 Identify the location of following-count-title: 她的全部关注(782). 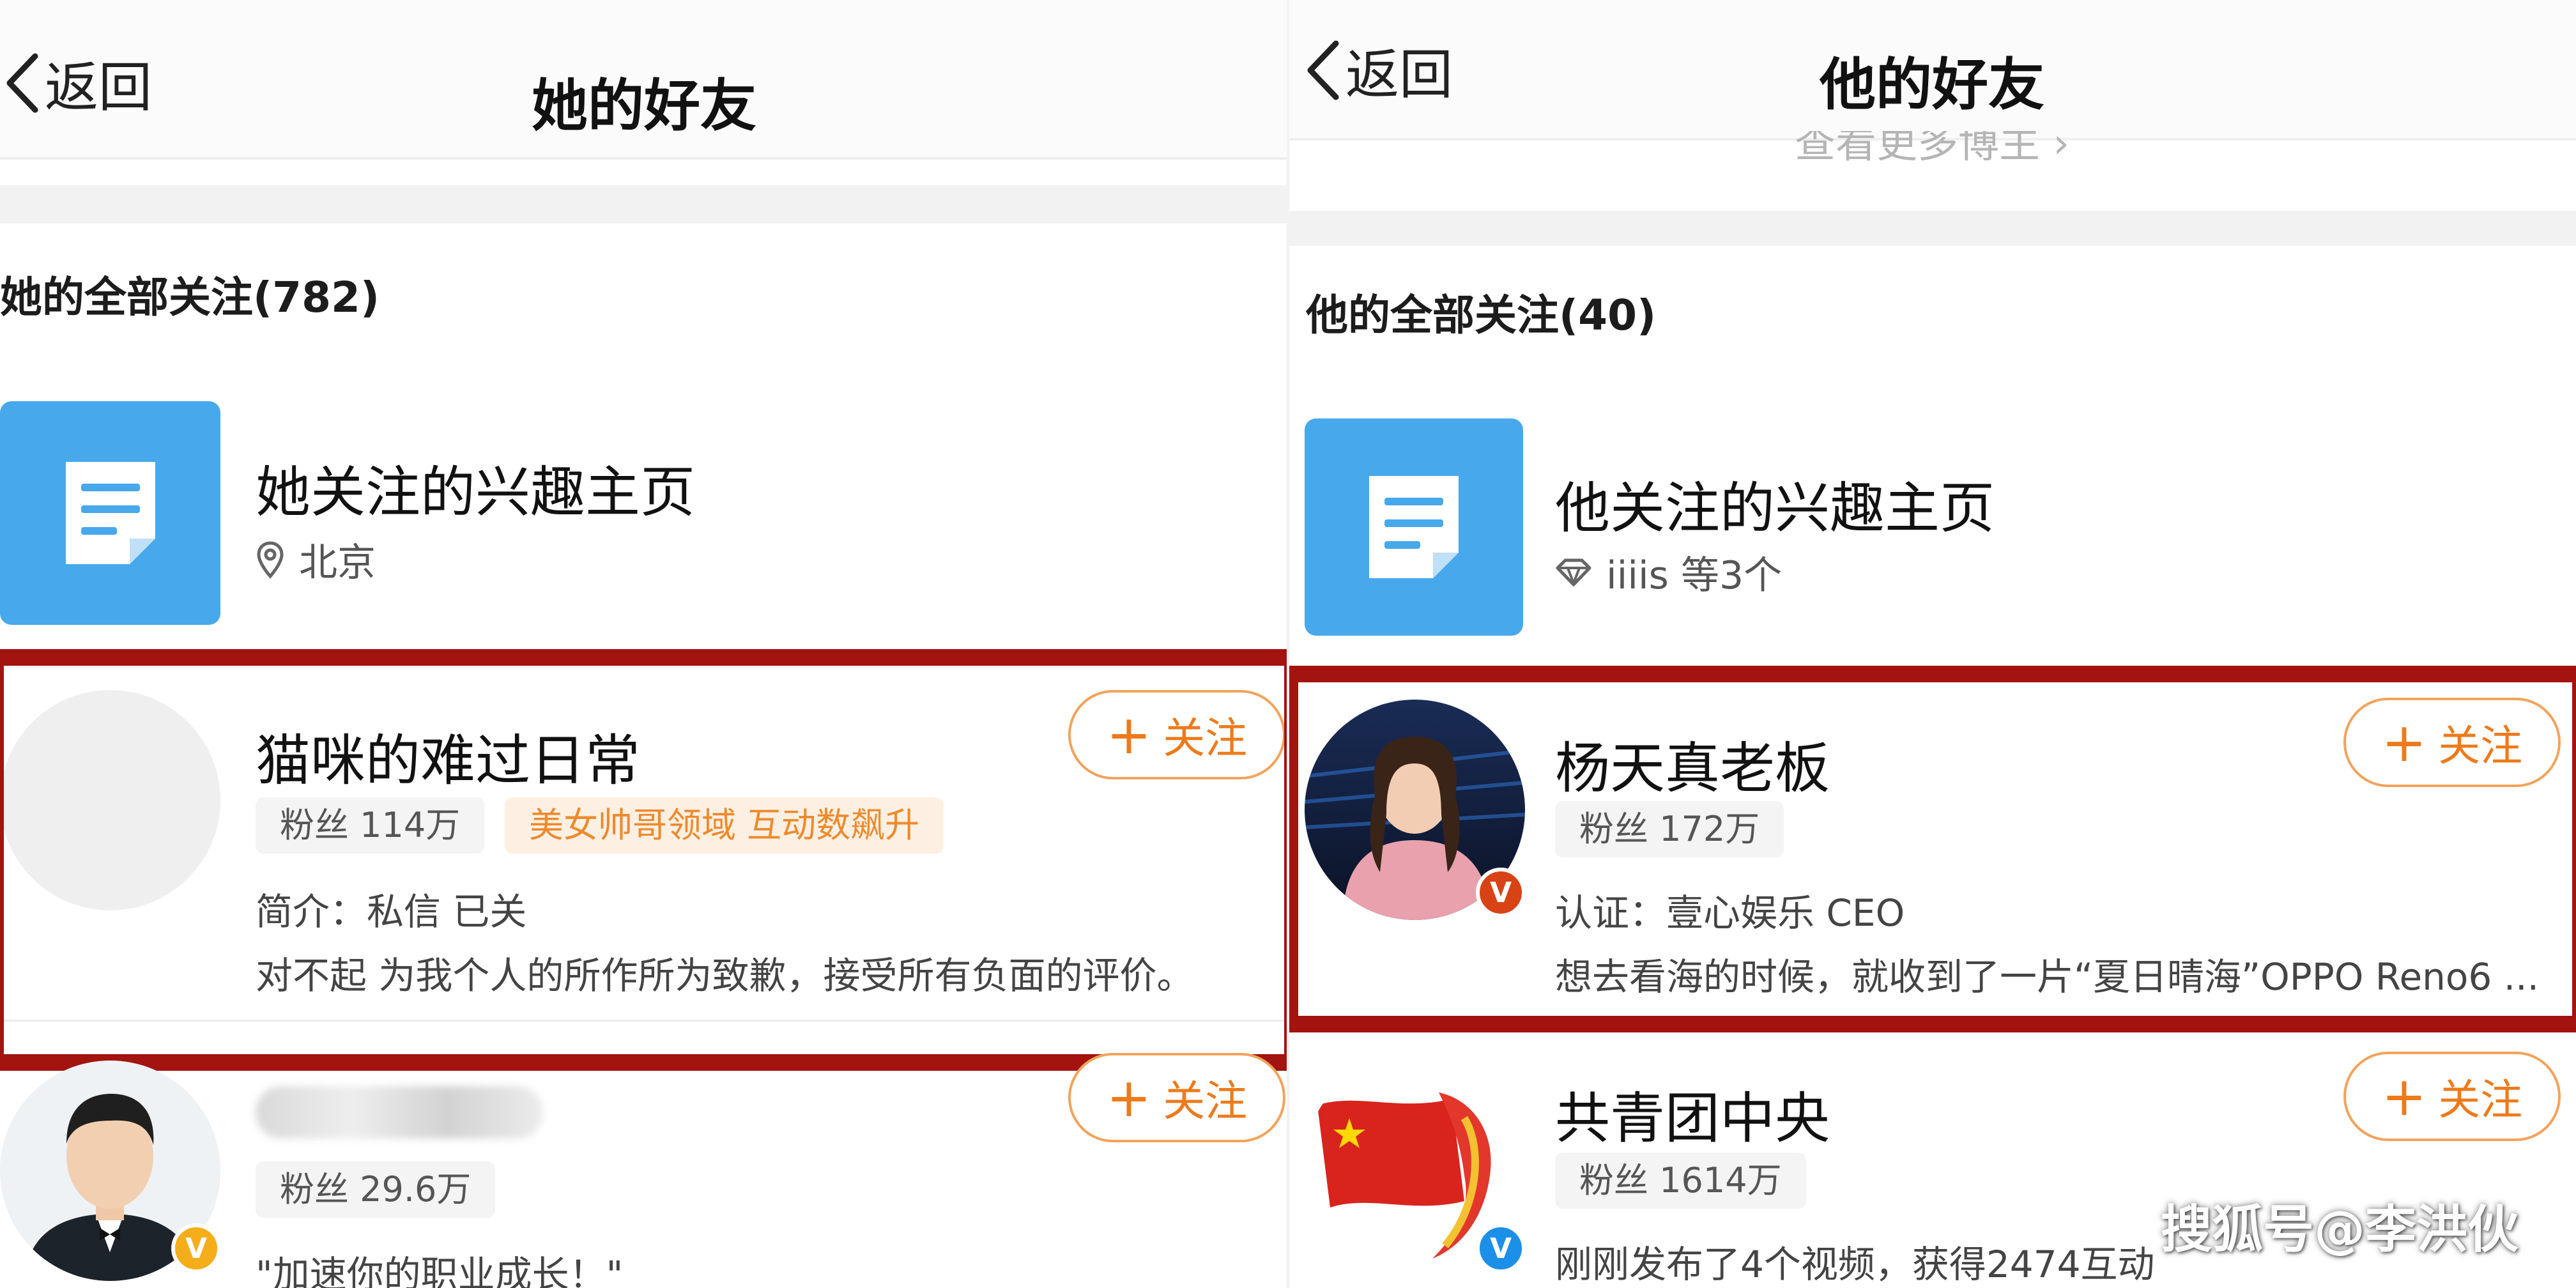
(190, 297).